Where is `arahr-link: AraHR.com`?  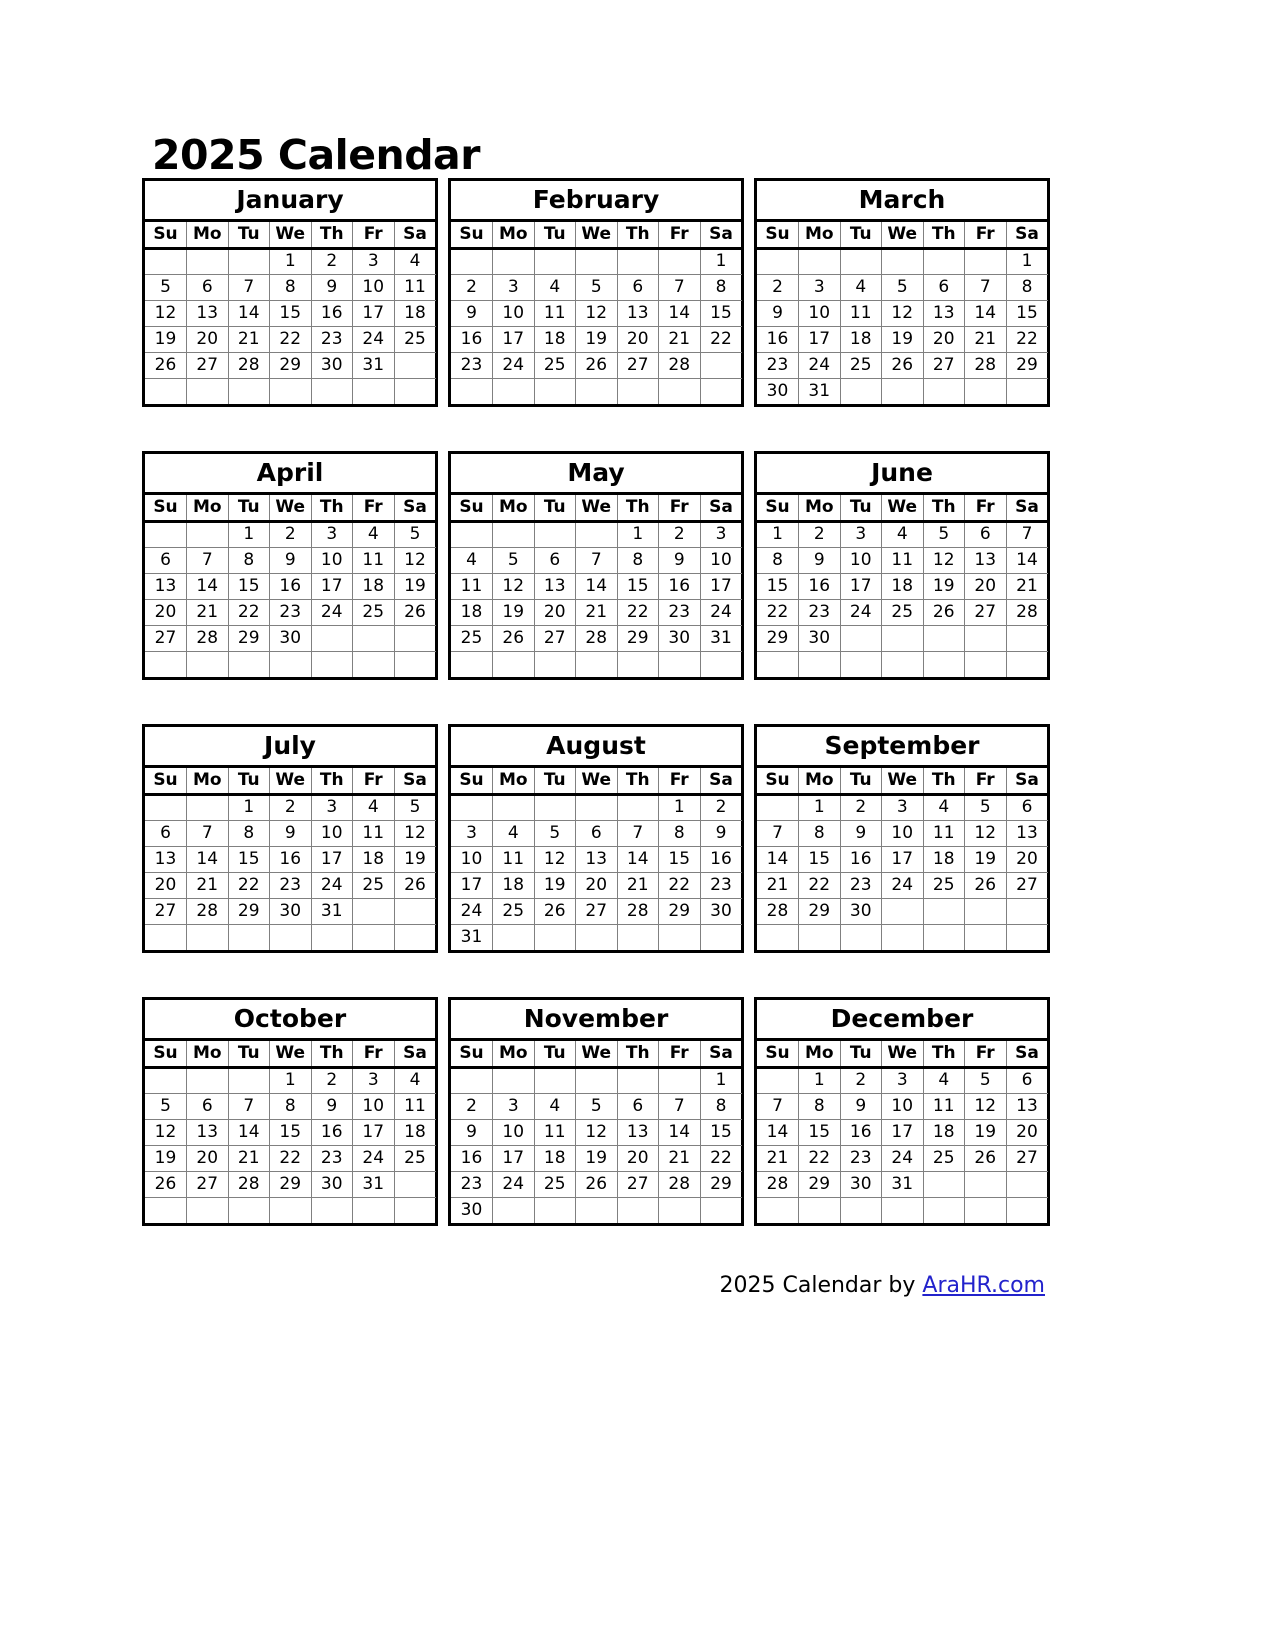
arahr-link: AraHR.com is located at coordinates (983, 1285).